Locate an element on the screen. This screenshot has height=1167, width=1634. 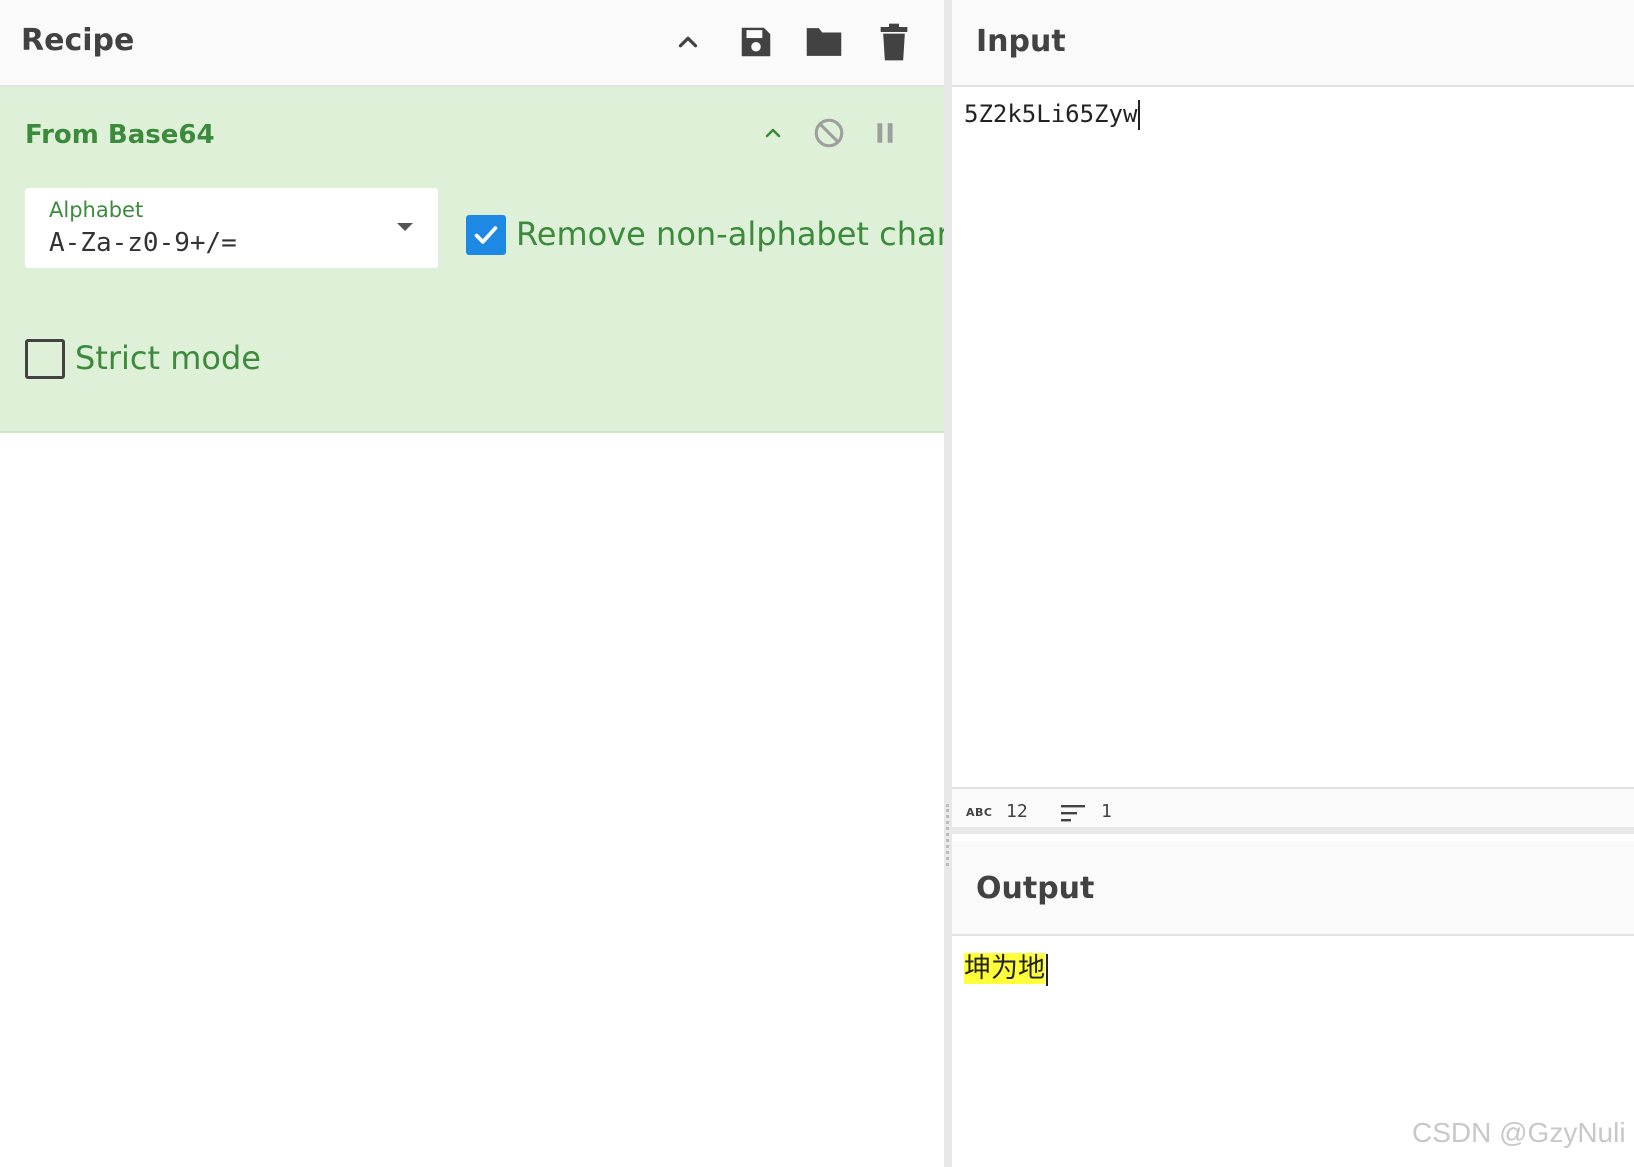
input-value: 5Z2k5Li65Zyw is located at coordinates (1051, 114).